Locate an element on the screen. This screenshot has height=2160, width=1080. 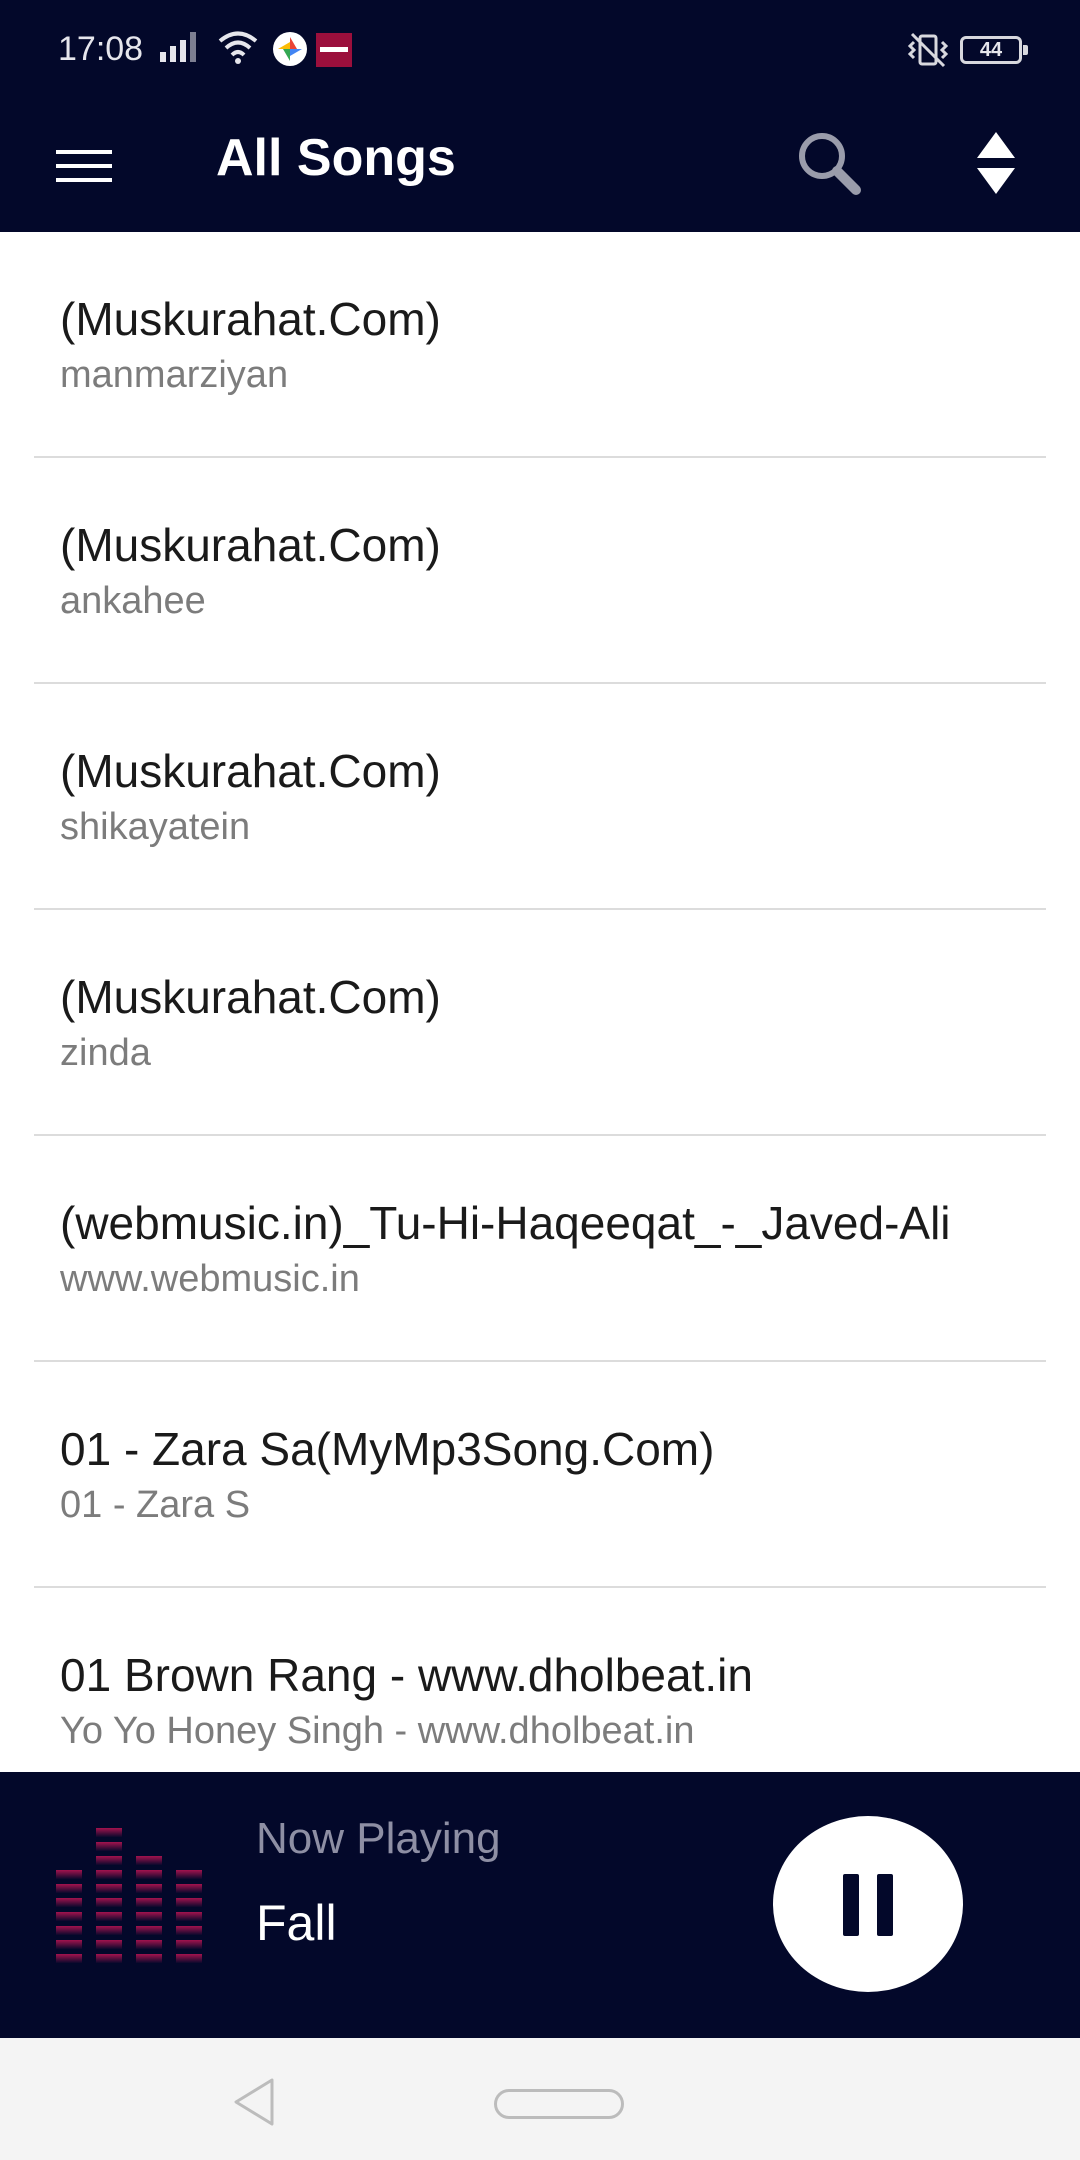
system-nav-bar is located at coordinates (540, 2099).